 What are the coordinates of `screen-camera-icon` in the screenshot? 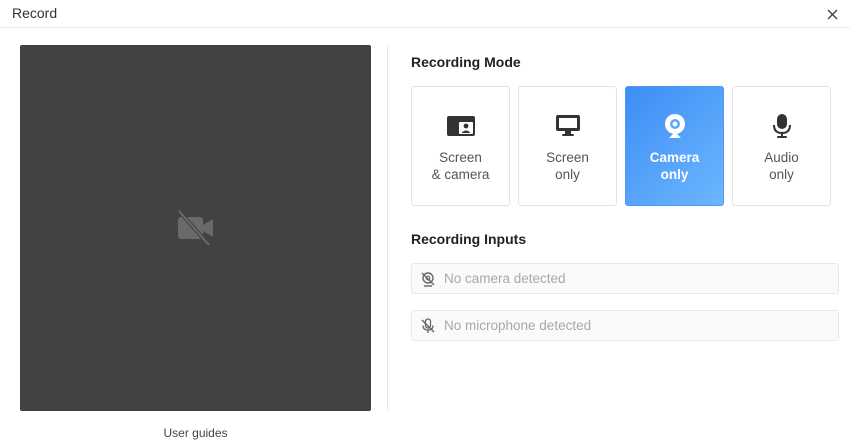 It's located at (460, 126).